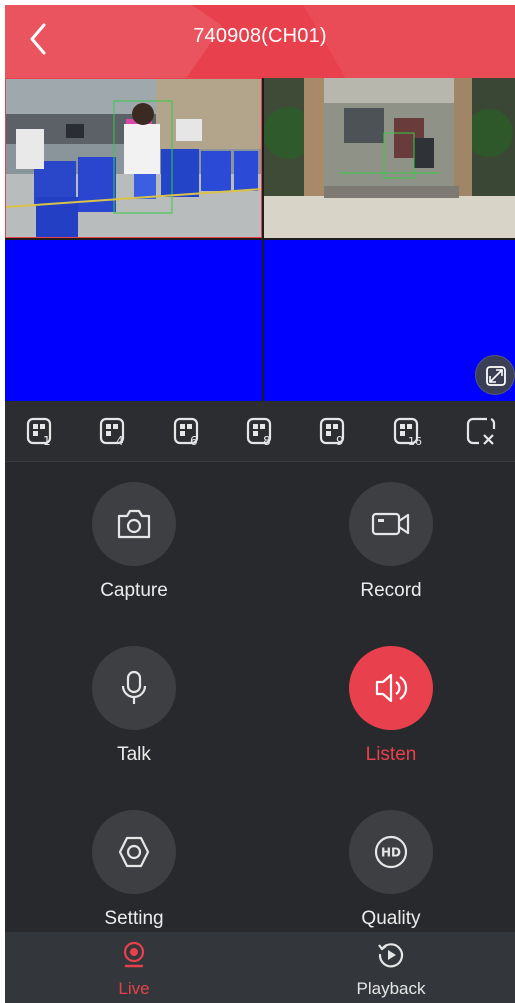 This screenshot has height=1003, width=515. I want to click on talk-label: Talk, so click(134, 754).